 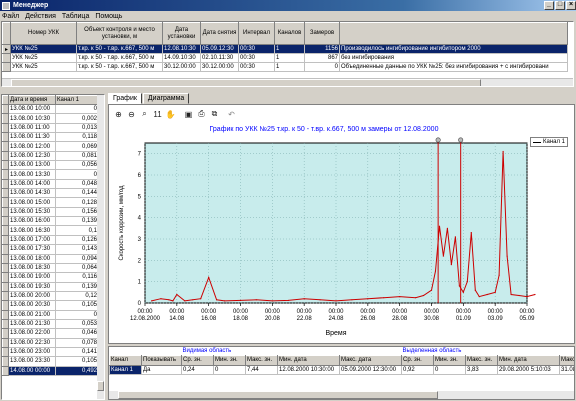 What do you see at coordinates (177, 319) in the screenshot?
I see `x-tick-label: 14.08` at bounding box center [177, 319].